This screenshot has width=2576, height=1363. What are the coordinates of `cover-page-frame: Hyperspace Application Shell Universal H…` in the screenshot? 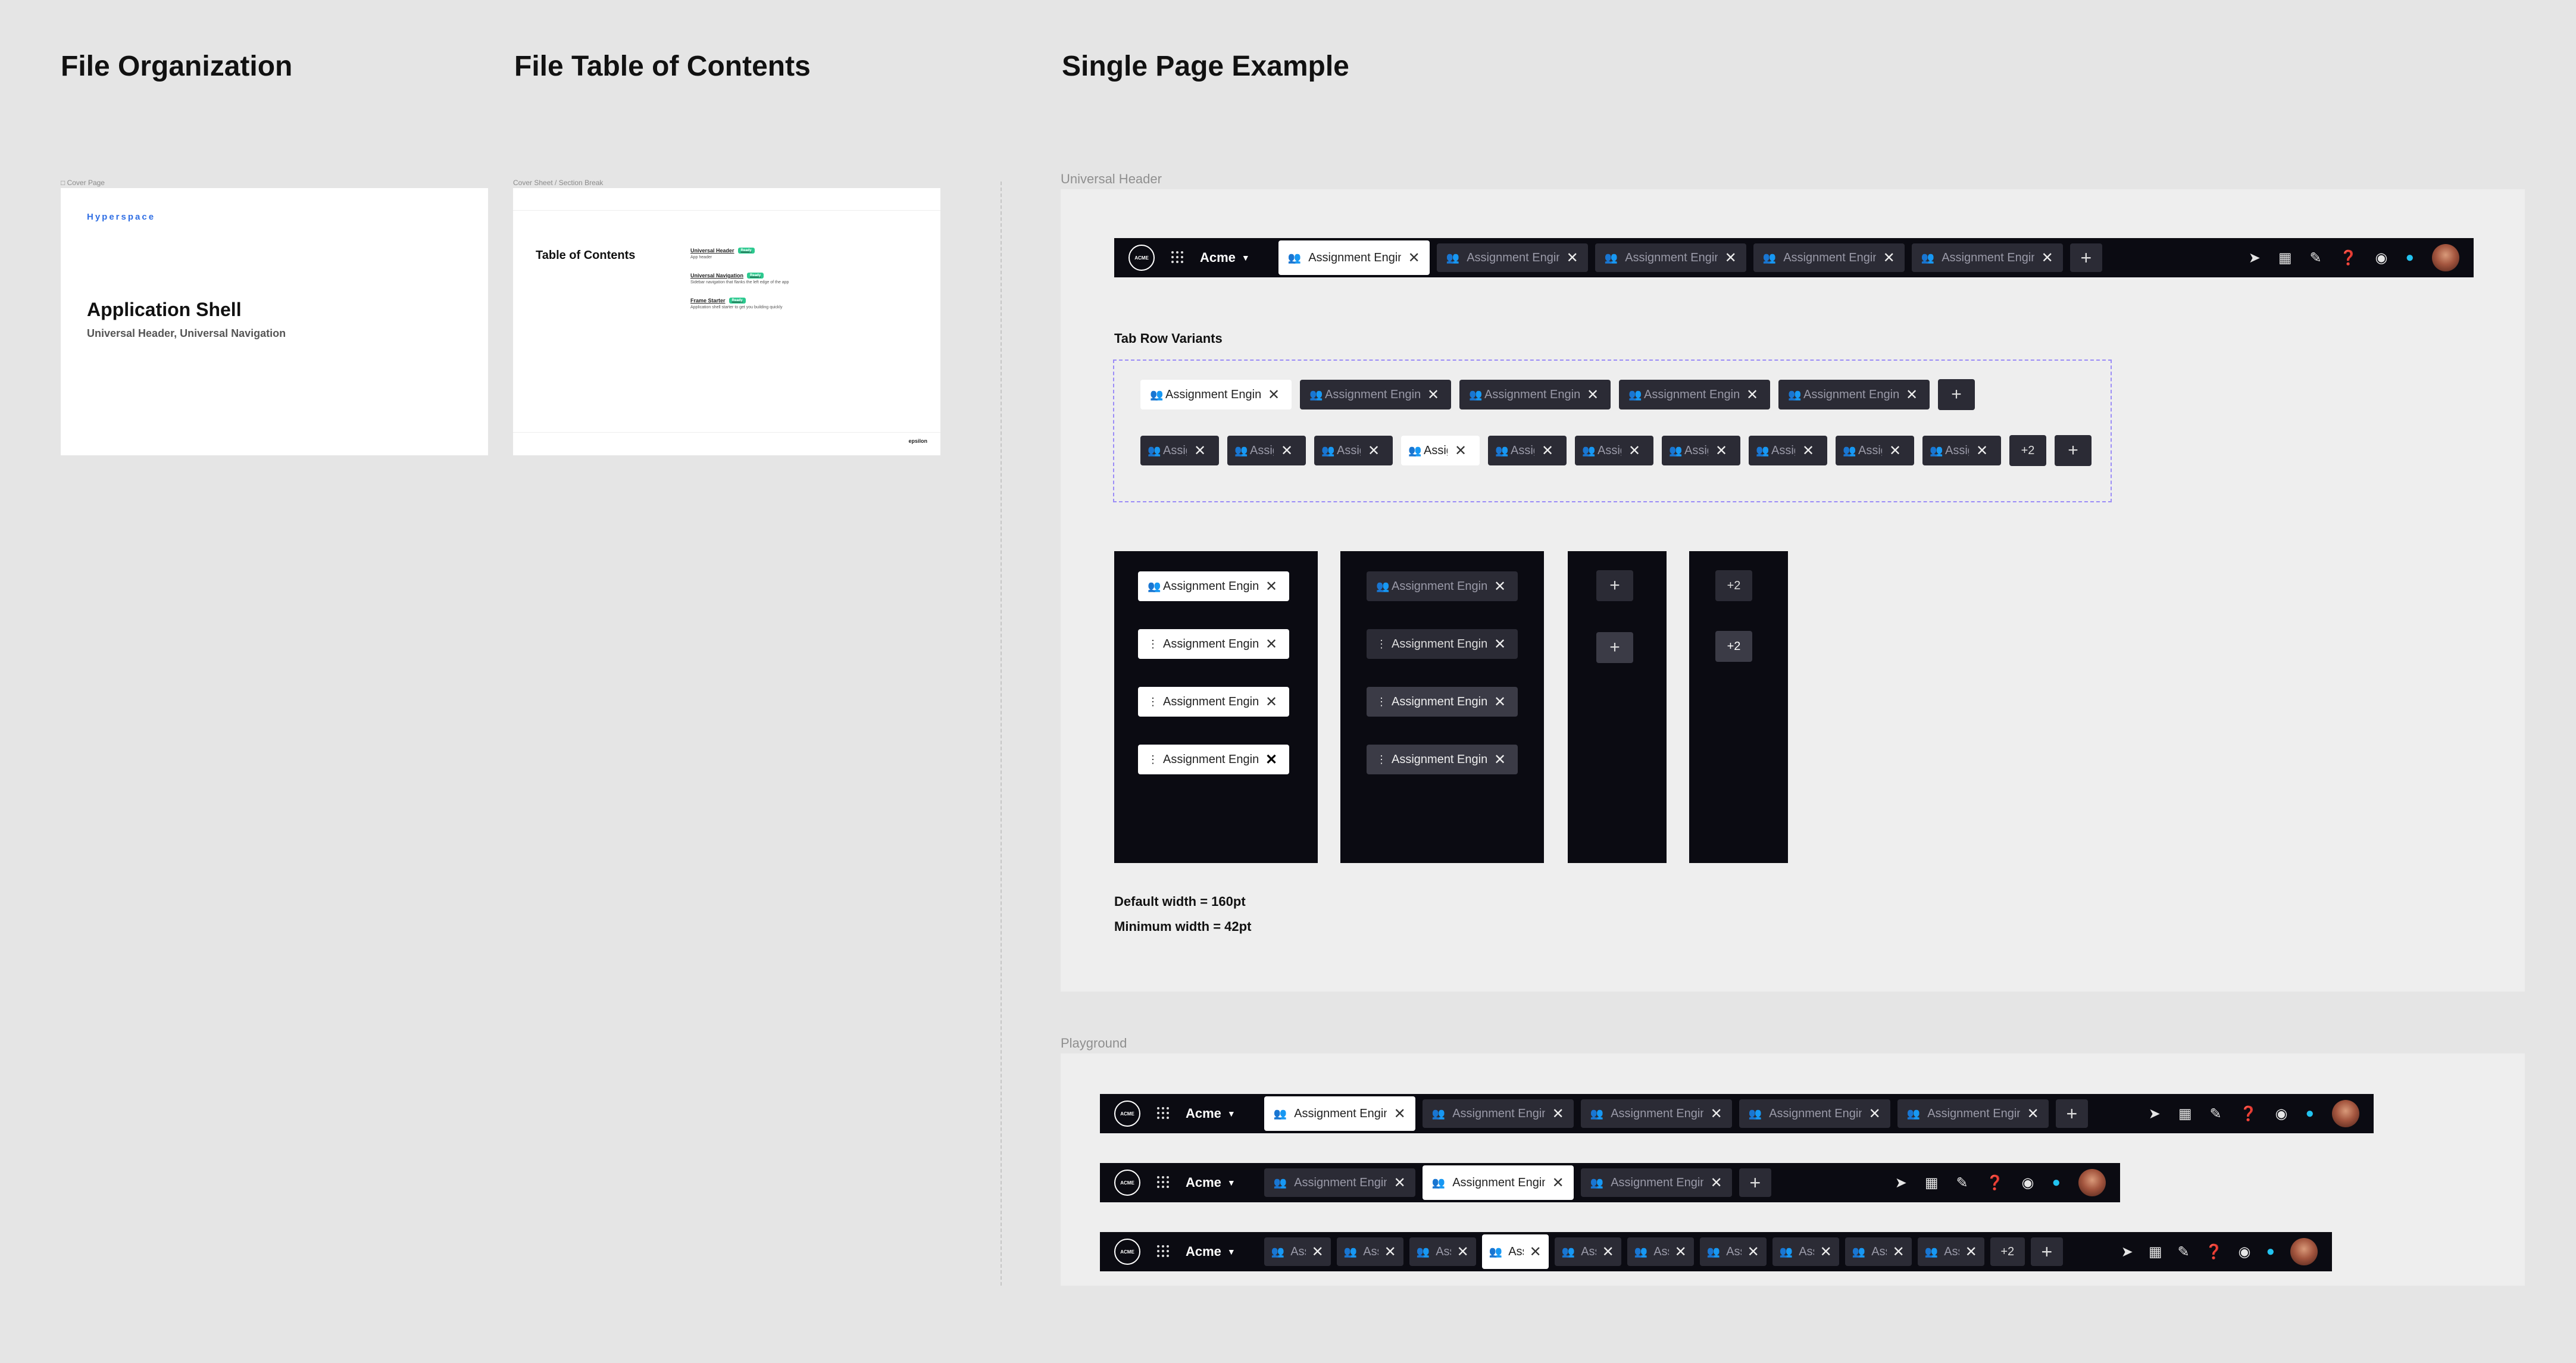 It's located at (274, 321).